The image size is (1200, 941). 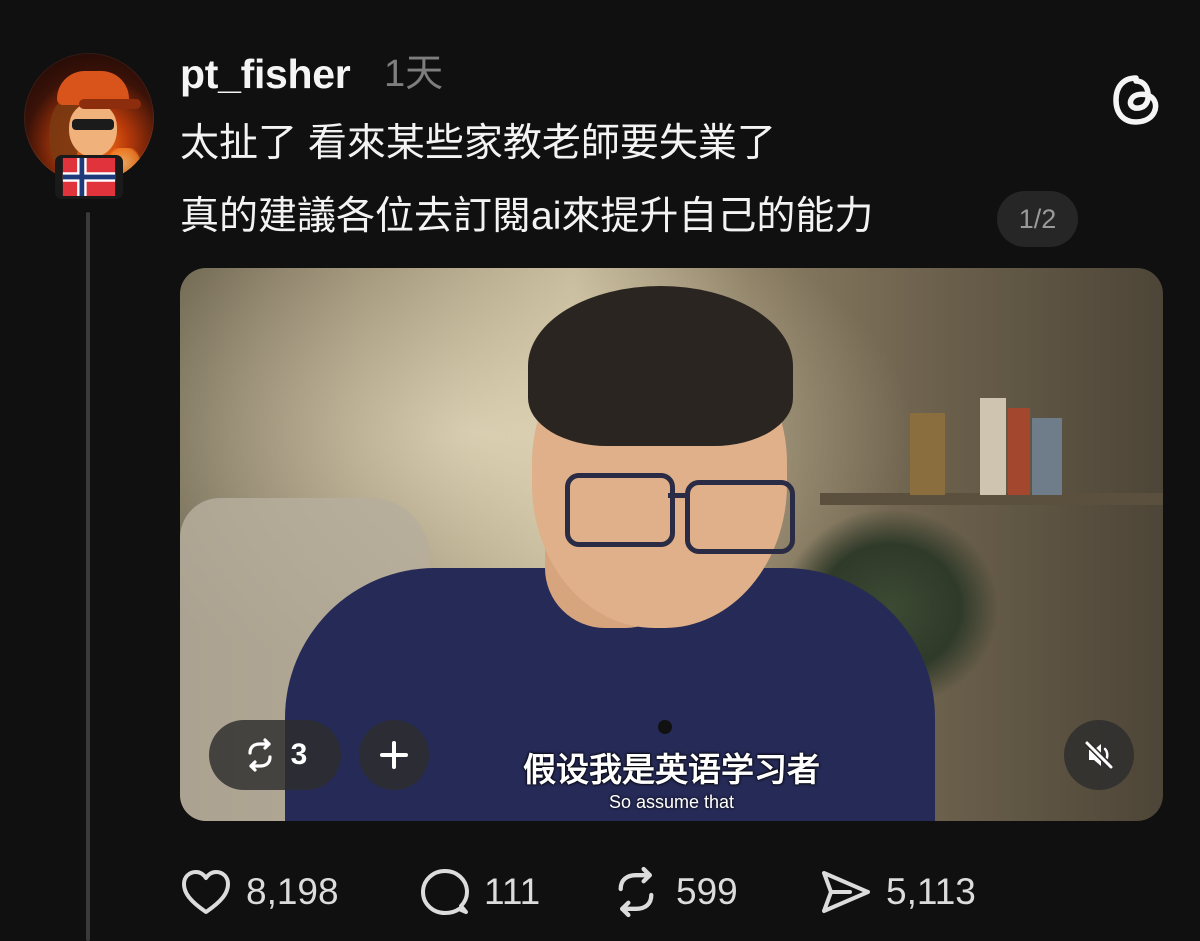 I want to click on norway-flag-icon, so click(x=89, y=177).